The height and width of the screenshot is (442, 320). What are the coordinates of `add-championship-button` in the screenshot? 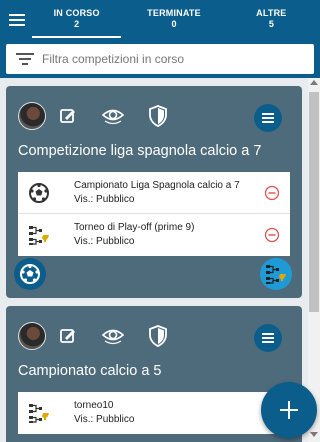 It's located at (30, 274).